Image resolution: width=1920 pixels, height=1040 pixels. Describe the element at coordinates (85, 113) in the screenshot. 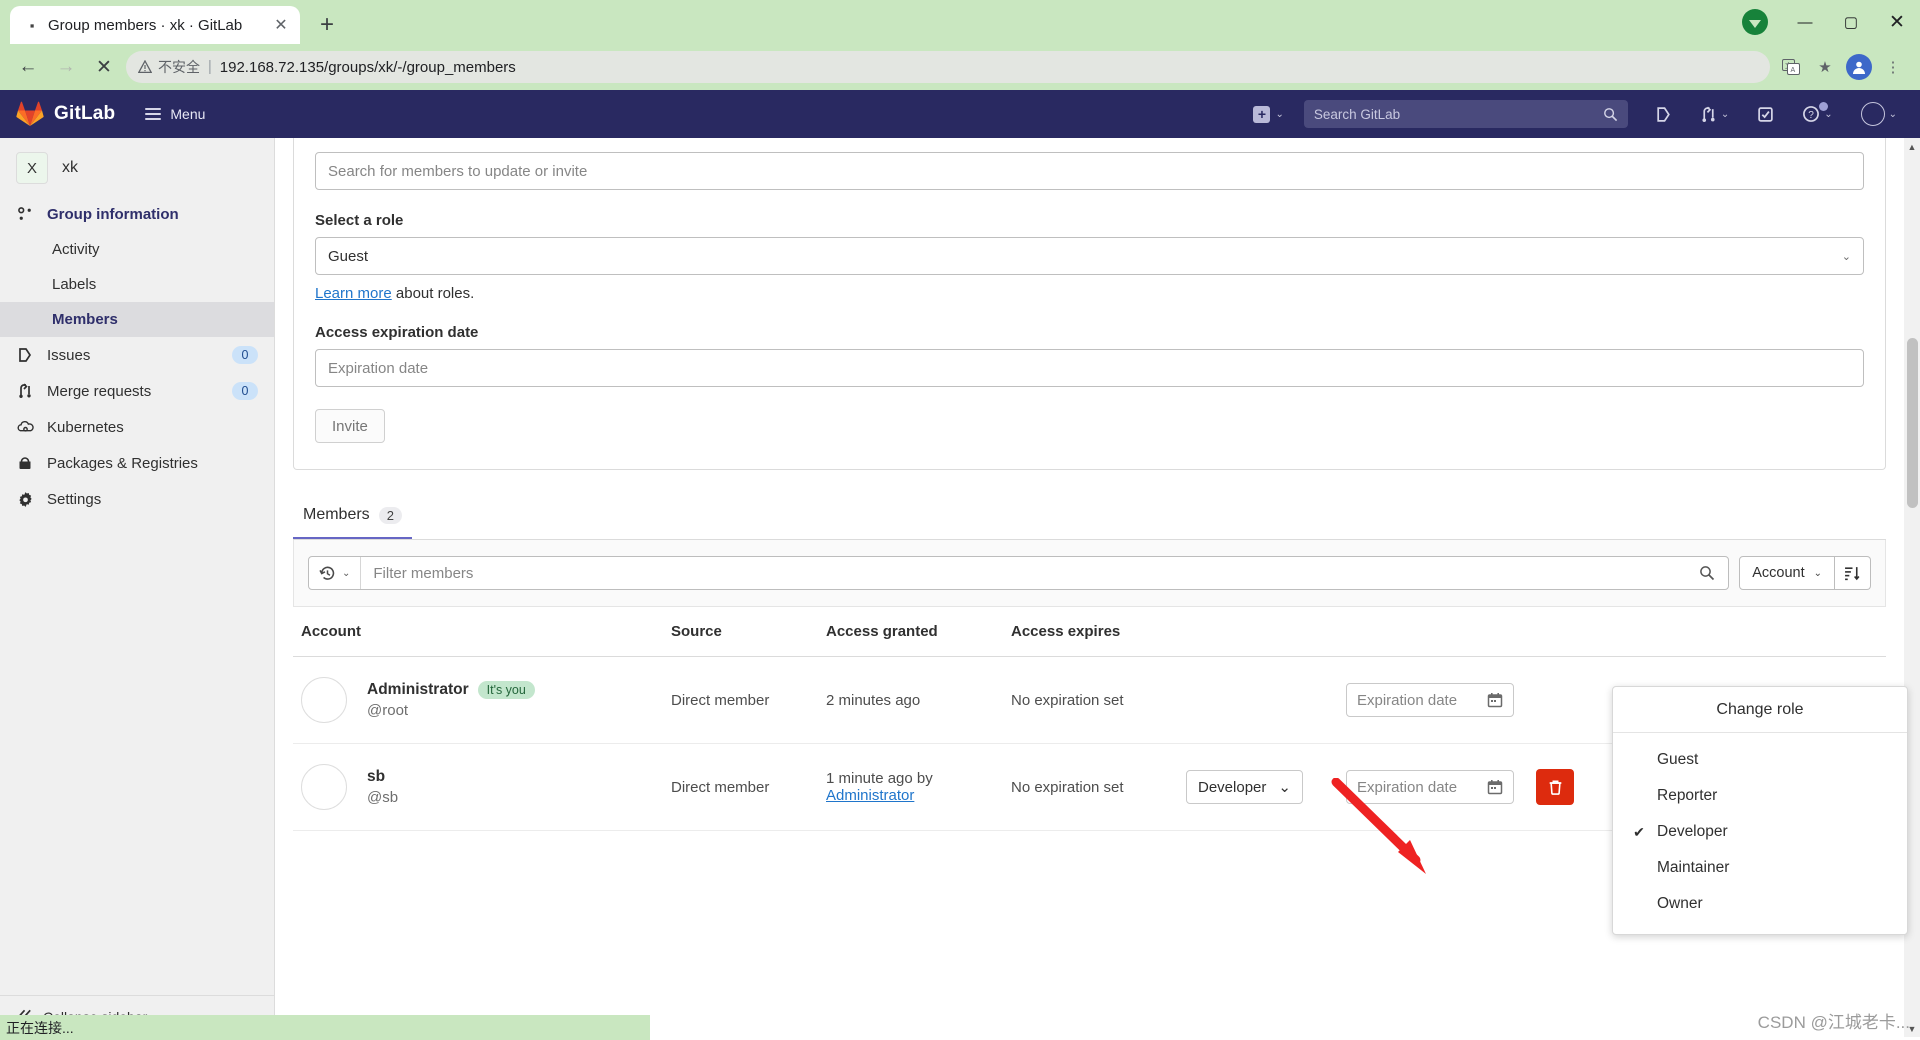

I see `gitlab-brand-label: GitLab` at that location.